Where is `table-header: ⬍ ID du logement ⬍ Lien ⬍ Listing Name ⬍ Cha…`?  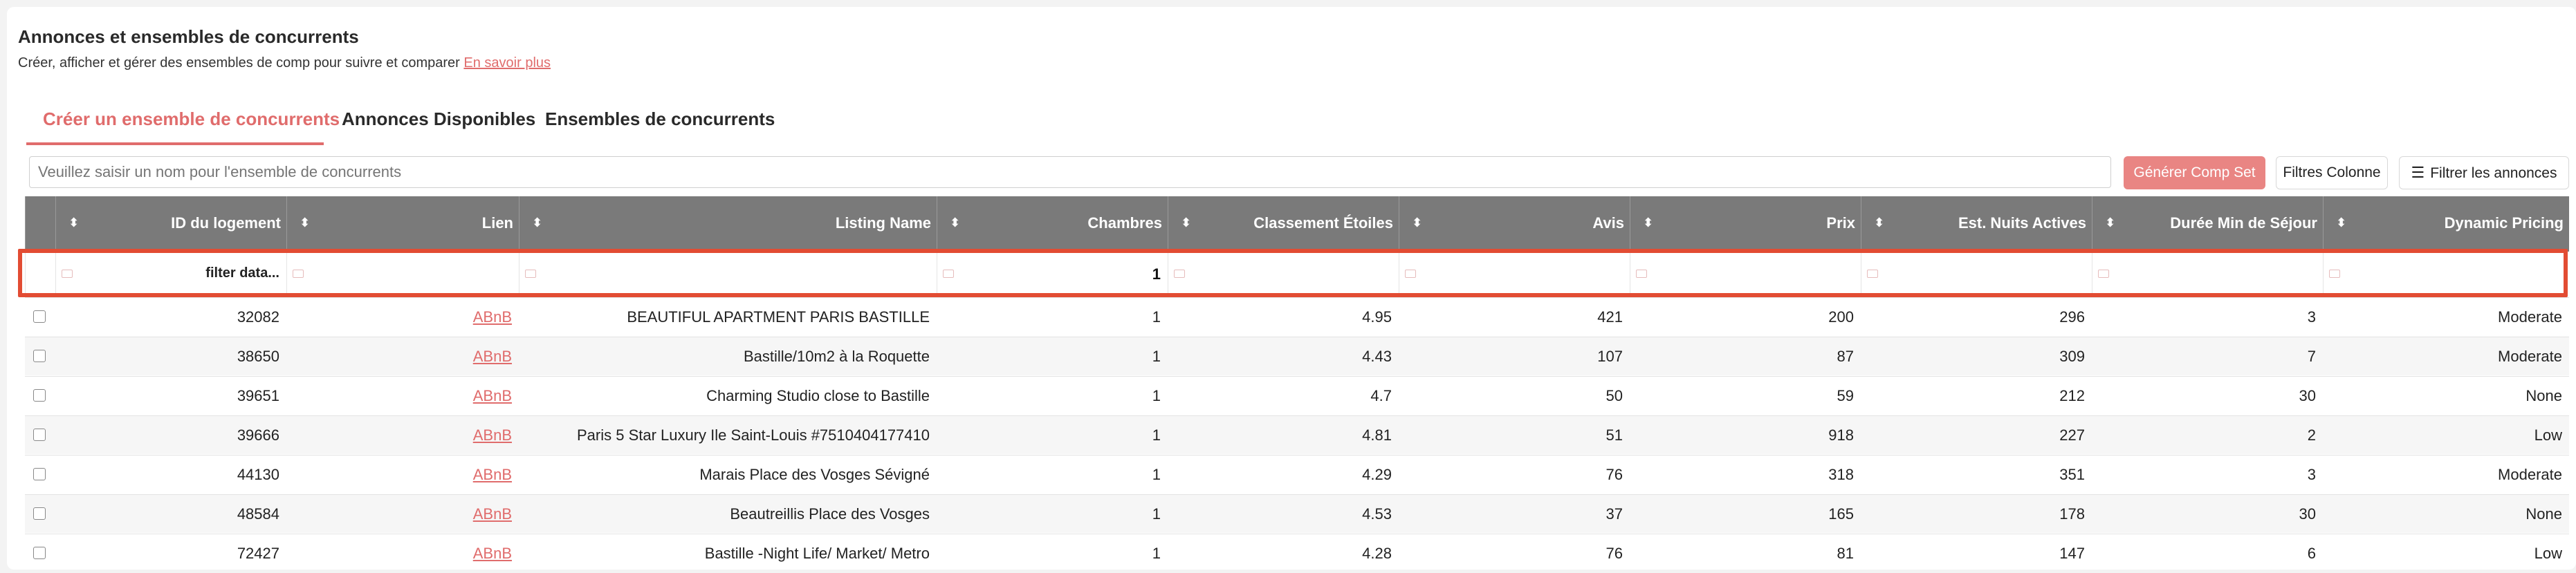 table-header: ⬍ ID du logement ⬍ Lien ⬍ Listing Name ⬍ Cha… is located at coordinates (1297, 224).